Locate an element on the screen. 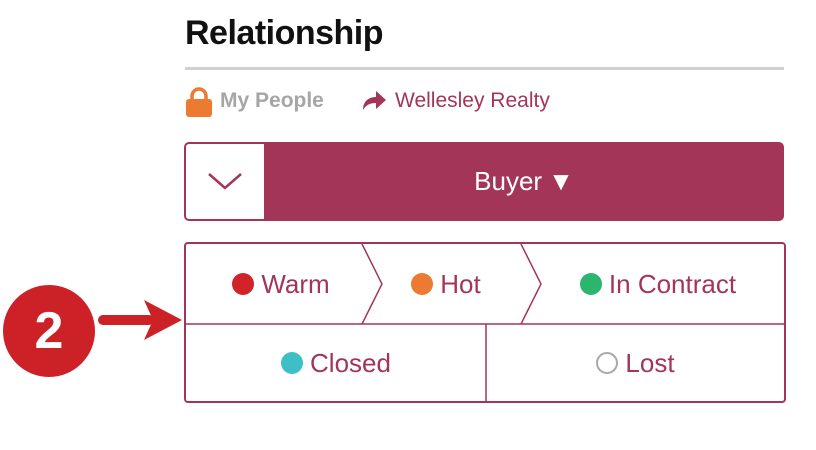  relationship-meta-row: My People Wellesley Realty is located at coordinates (485, 101).